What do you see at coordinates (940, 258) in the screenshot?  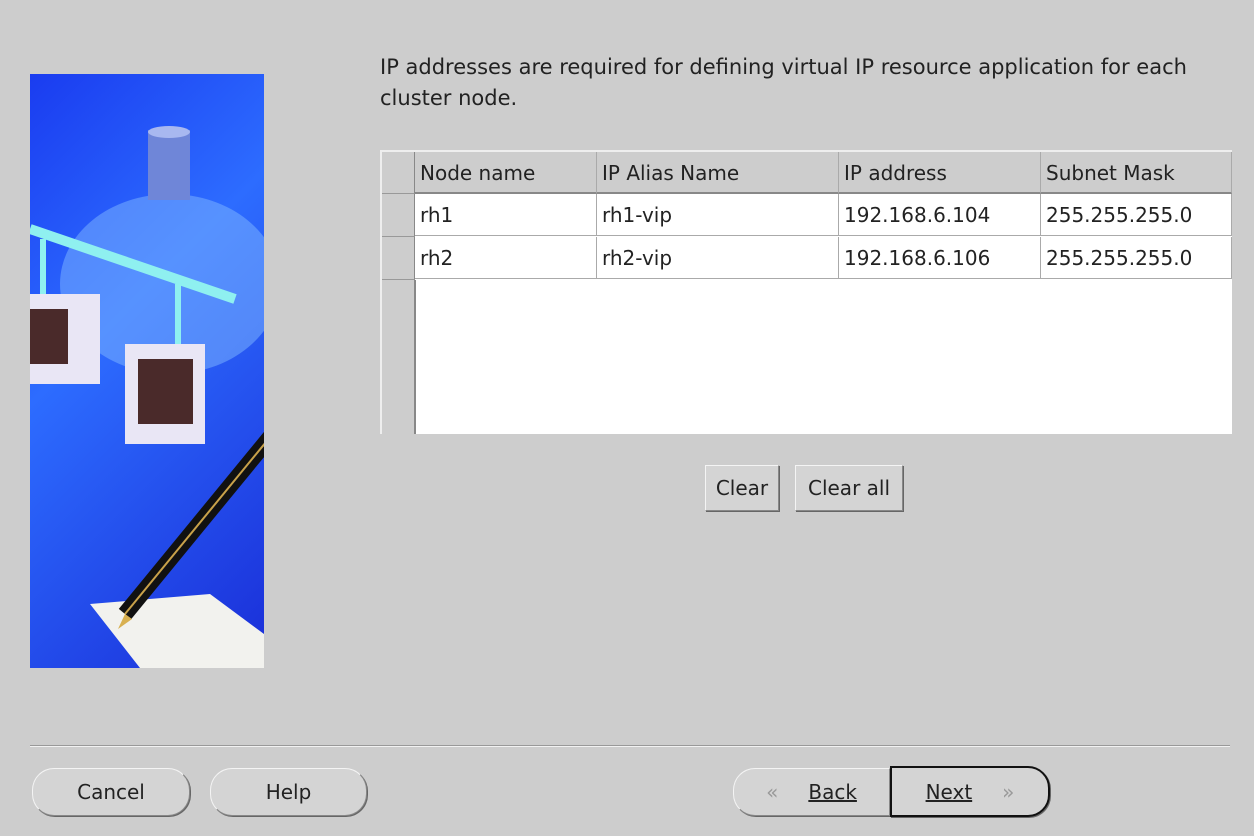 I see `table-cell: 192.168.6.106` at bounding box center [940, 258].